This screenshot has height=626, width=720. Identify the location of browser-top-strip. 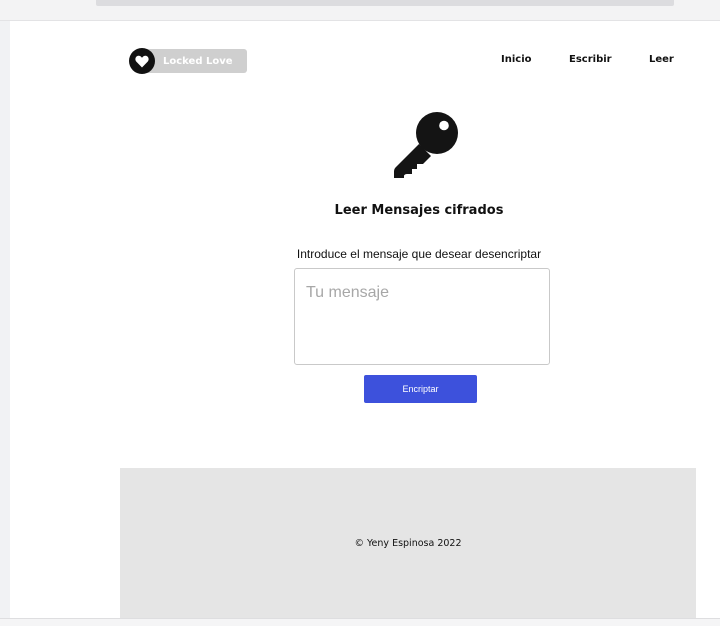
(360, 10).